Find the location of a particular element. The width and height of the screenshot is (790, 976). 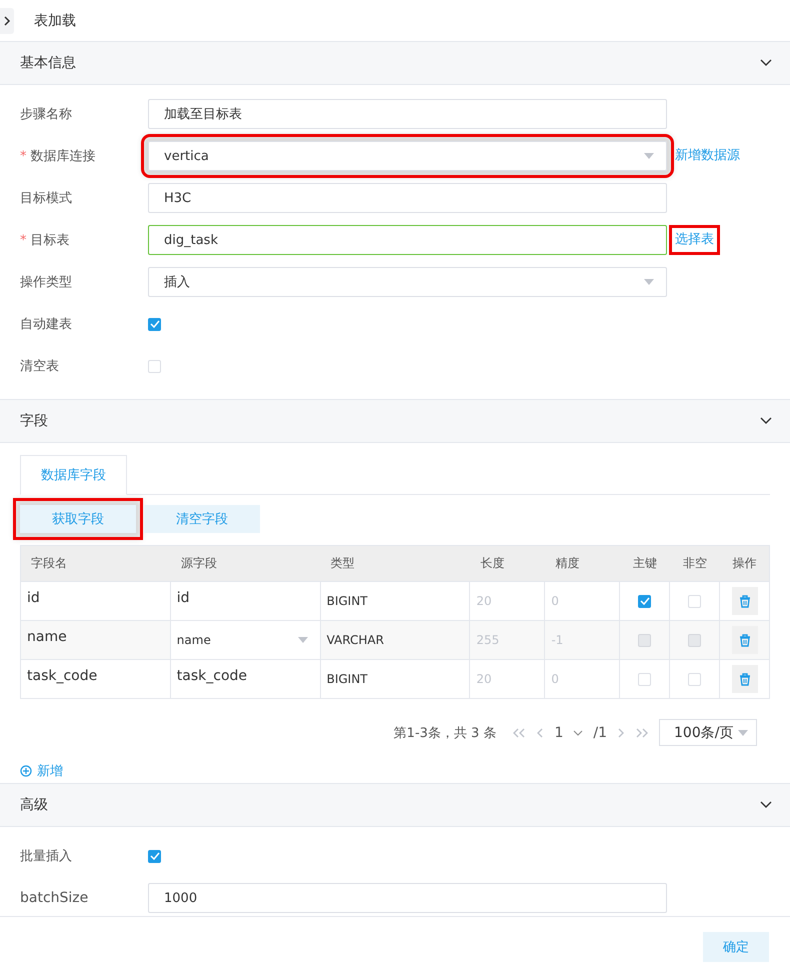

column-header: 长度 is located at coordinates (492, 563).